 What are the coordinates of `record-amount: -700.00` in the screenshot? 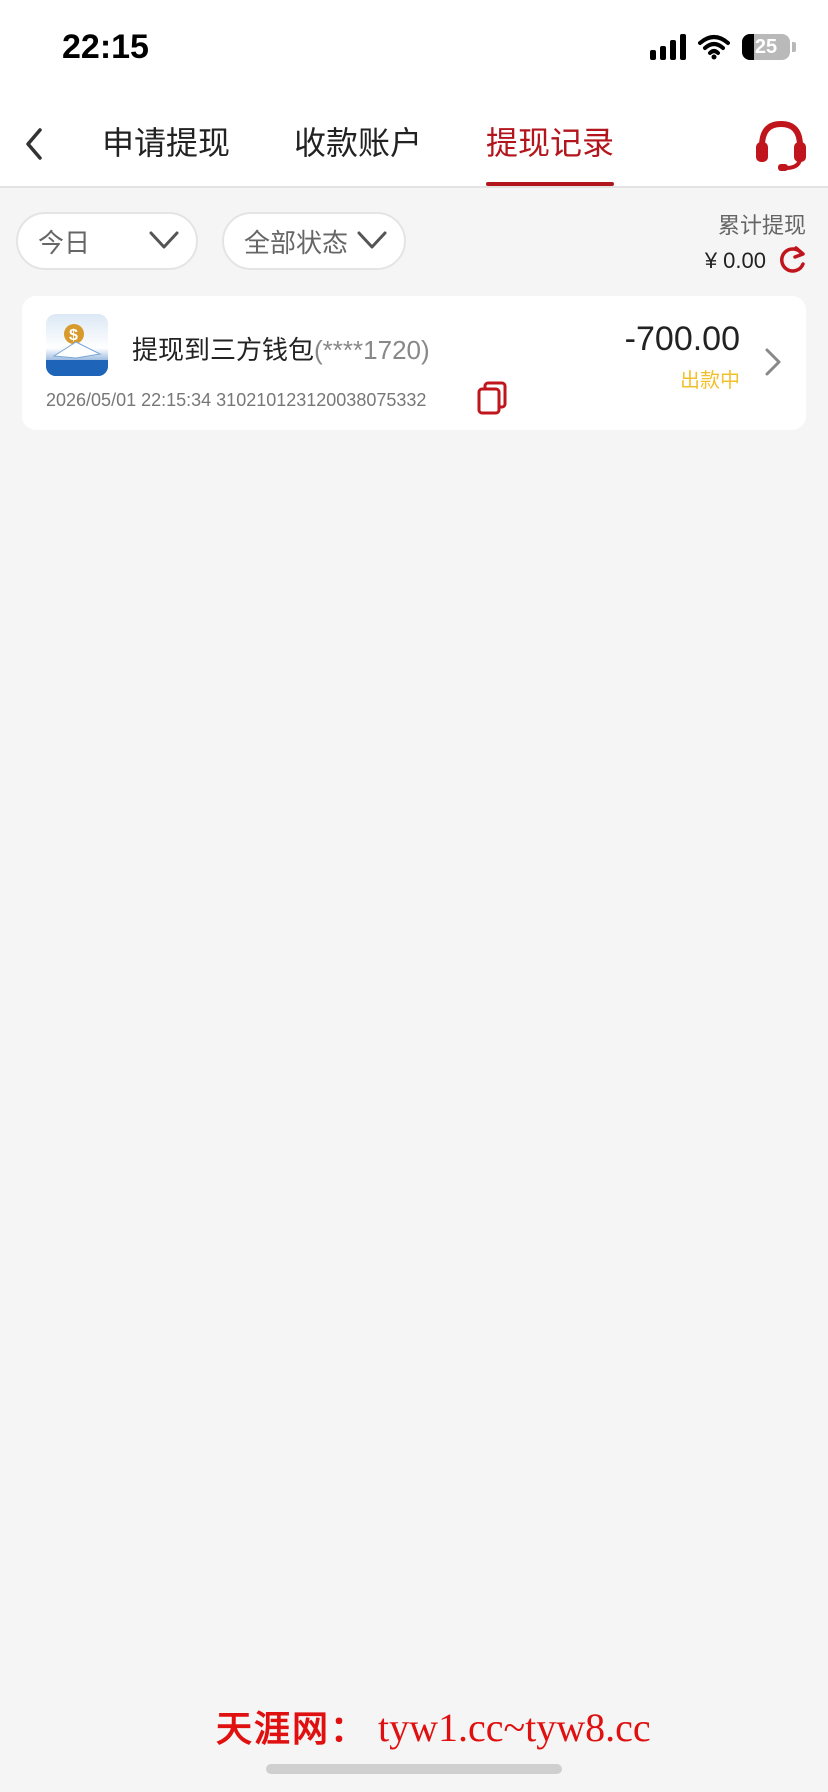 It's located at (682, 339).